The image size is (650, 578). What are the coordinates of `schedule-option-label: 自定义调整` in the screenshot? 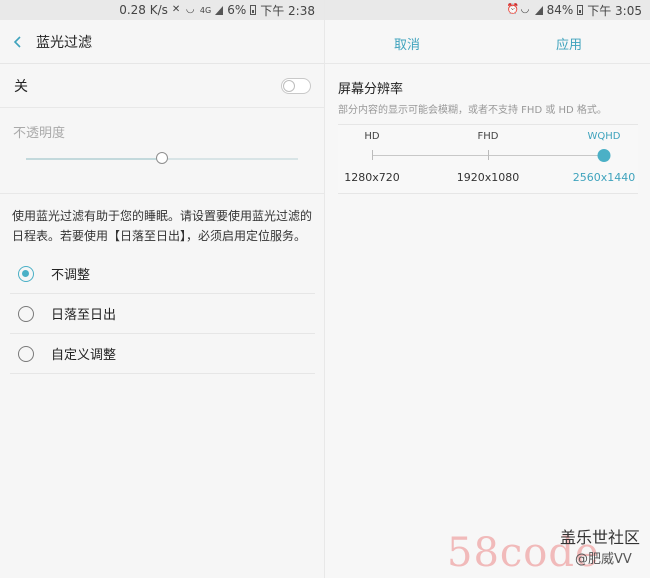 It's located at (84, 355).